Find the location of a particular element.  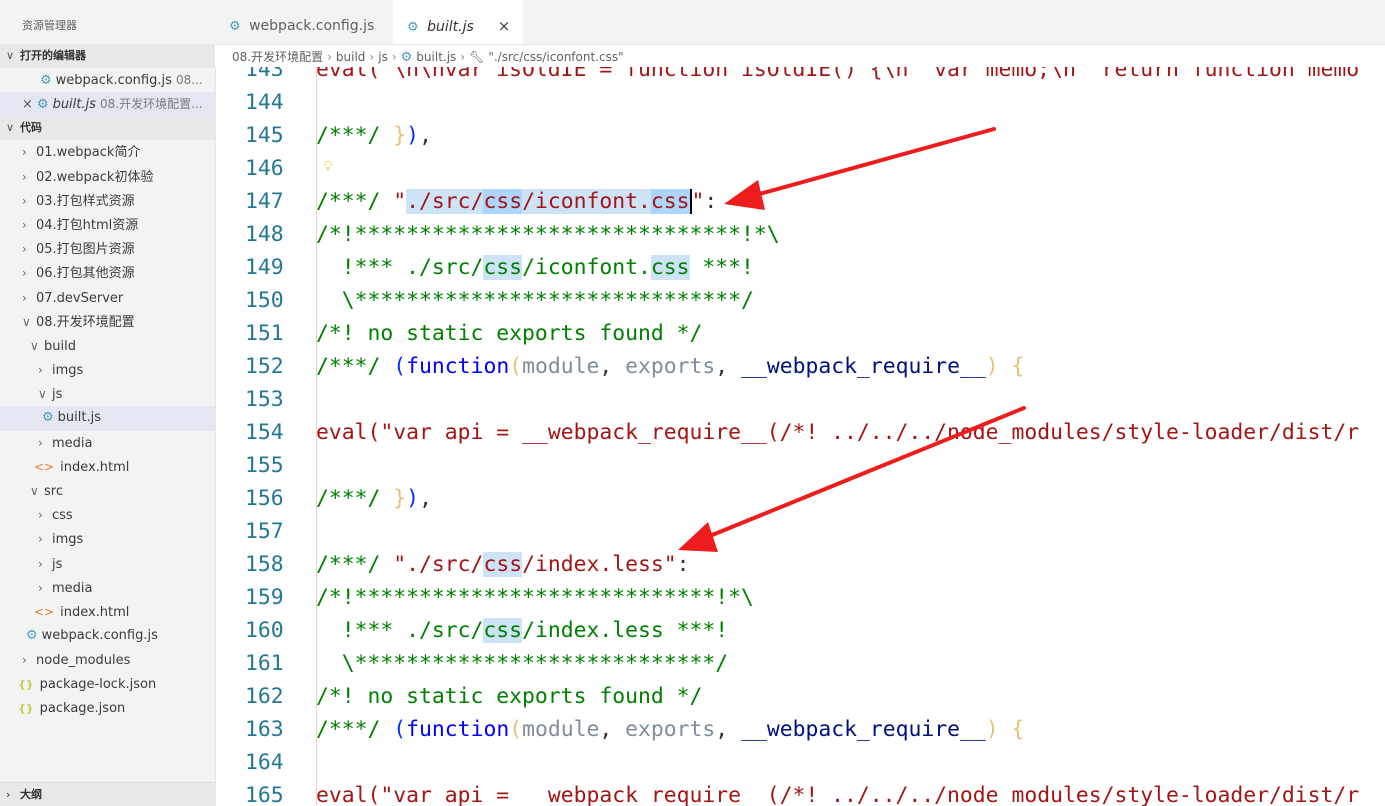

annotation-arrows is located at coordinates (852, 339).